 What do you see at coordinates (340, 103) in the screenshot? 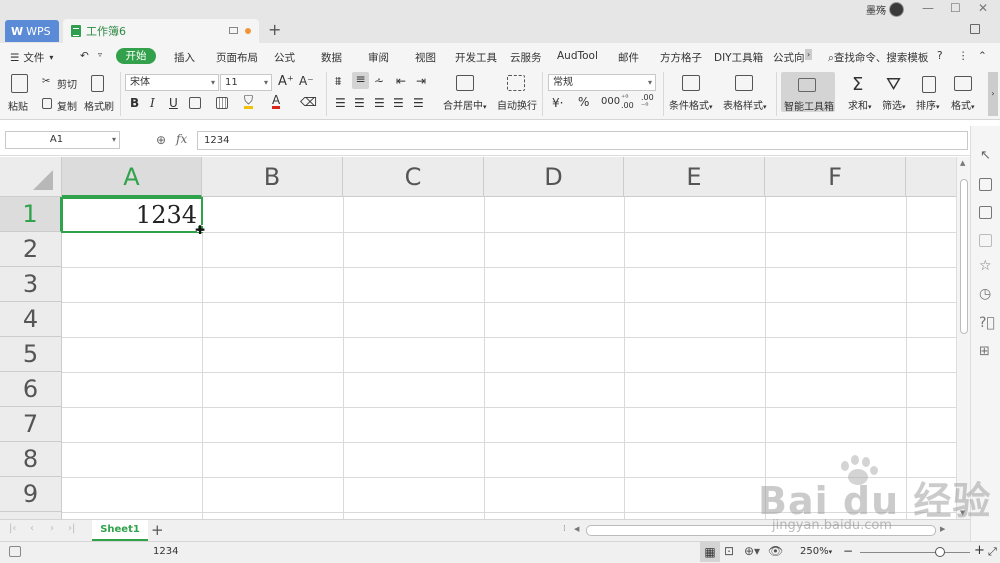
I see `align-left-icon: ☰` at bounding box center [340, 103].